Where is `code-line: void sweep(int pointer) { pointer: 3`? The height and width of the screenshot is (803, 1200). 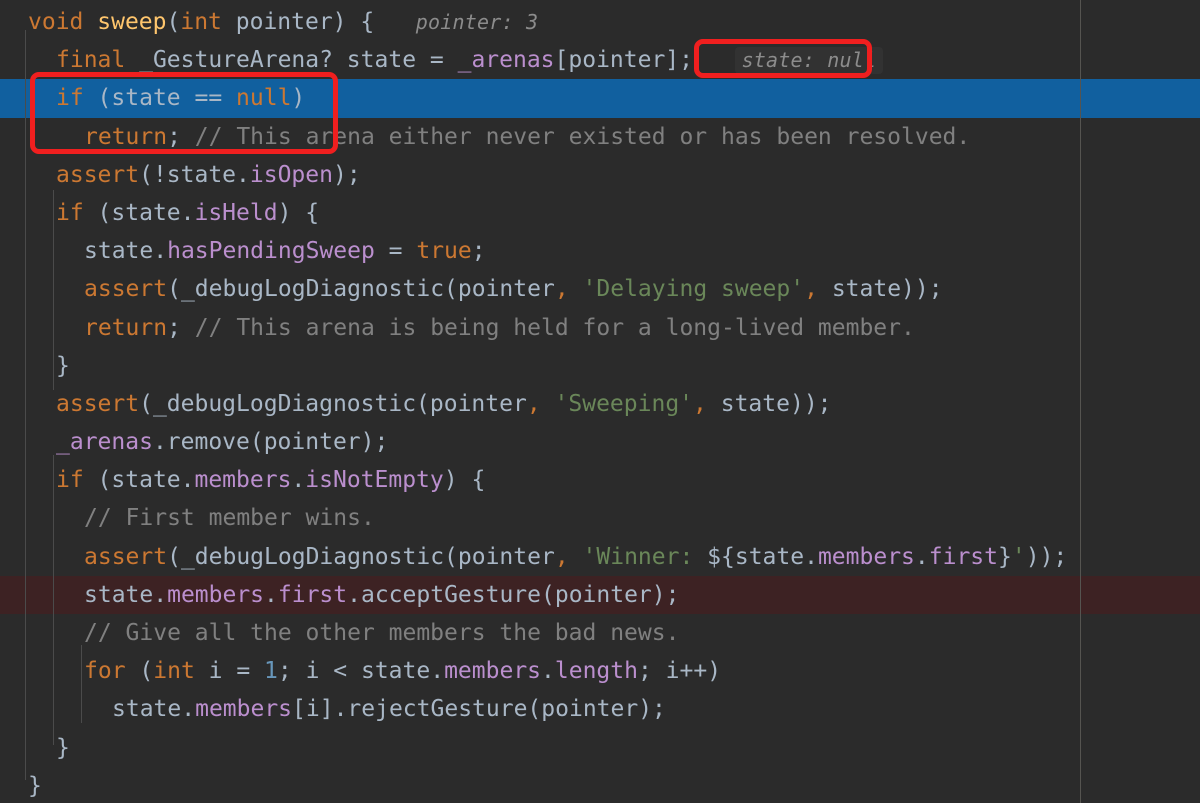 code-line: void sweep(int pointer) { pointer: 3 is located at coordinates (600, 22).